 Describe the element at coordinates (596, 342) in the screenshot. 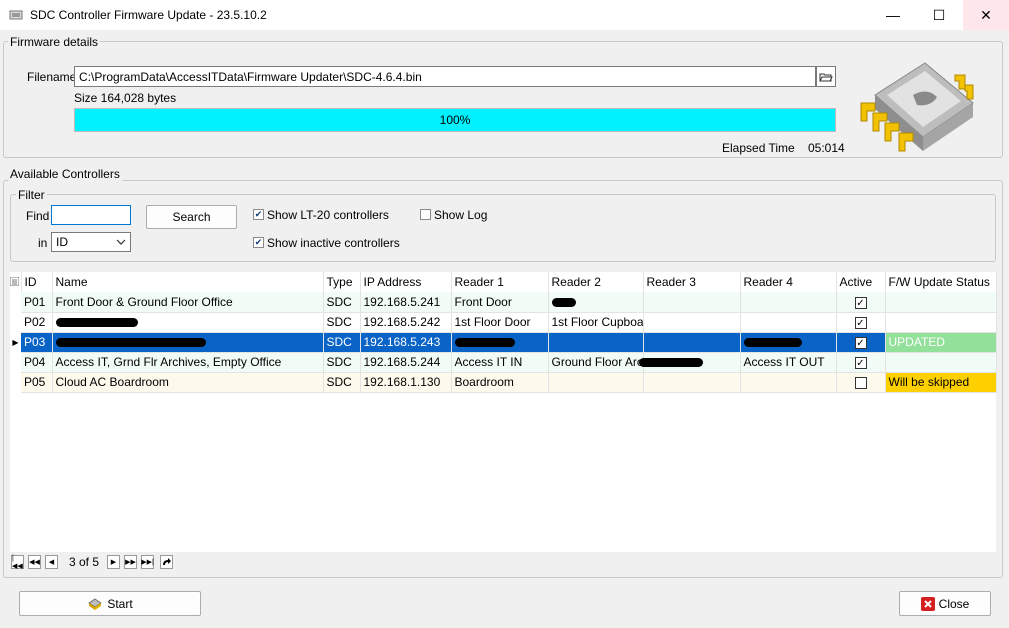

I see `cell-reader2` at that location.